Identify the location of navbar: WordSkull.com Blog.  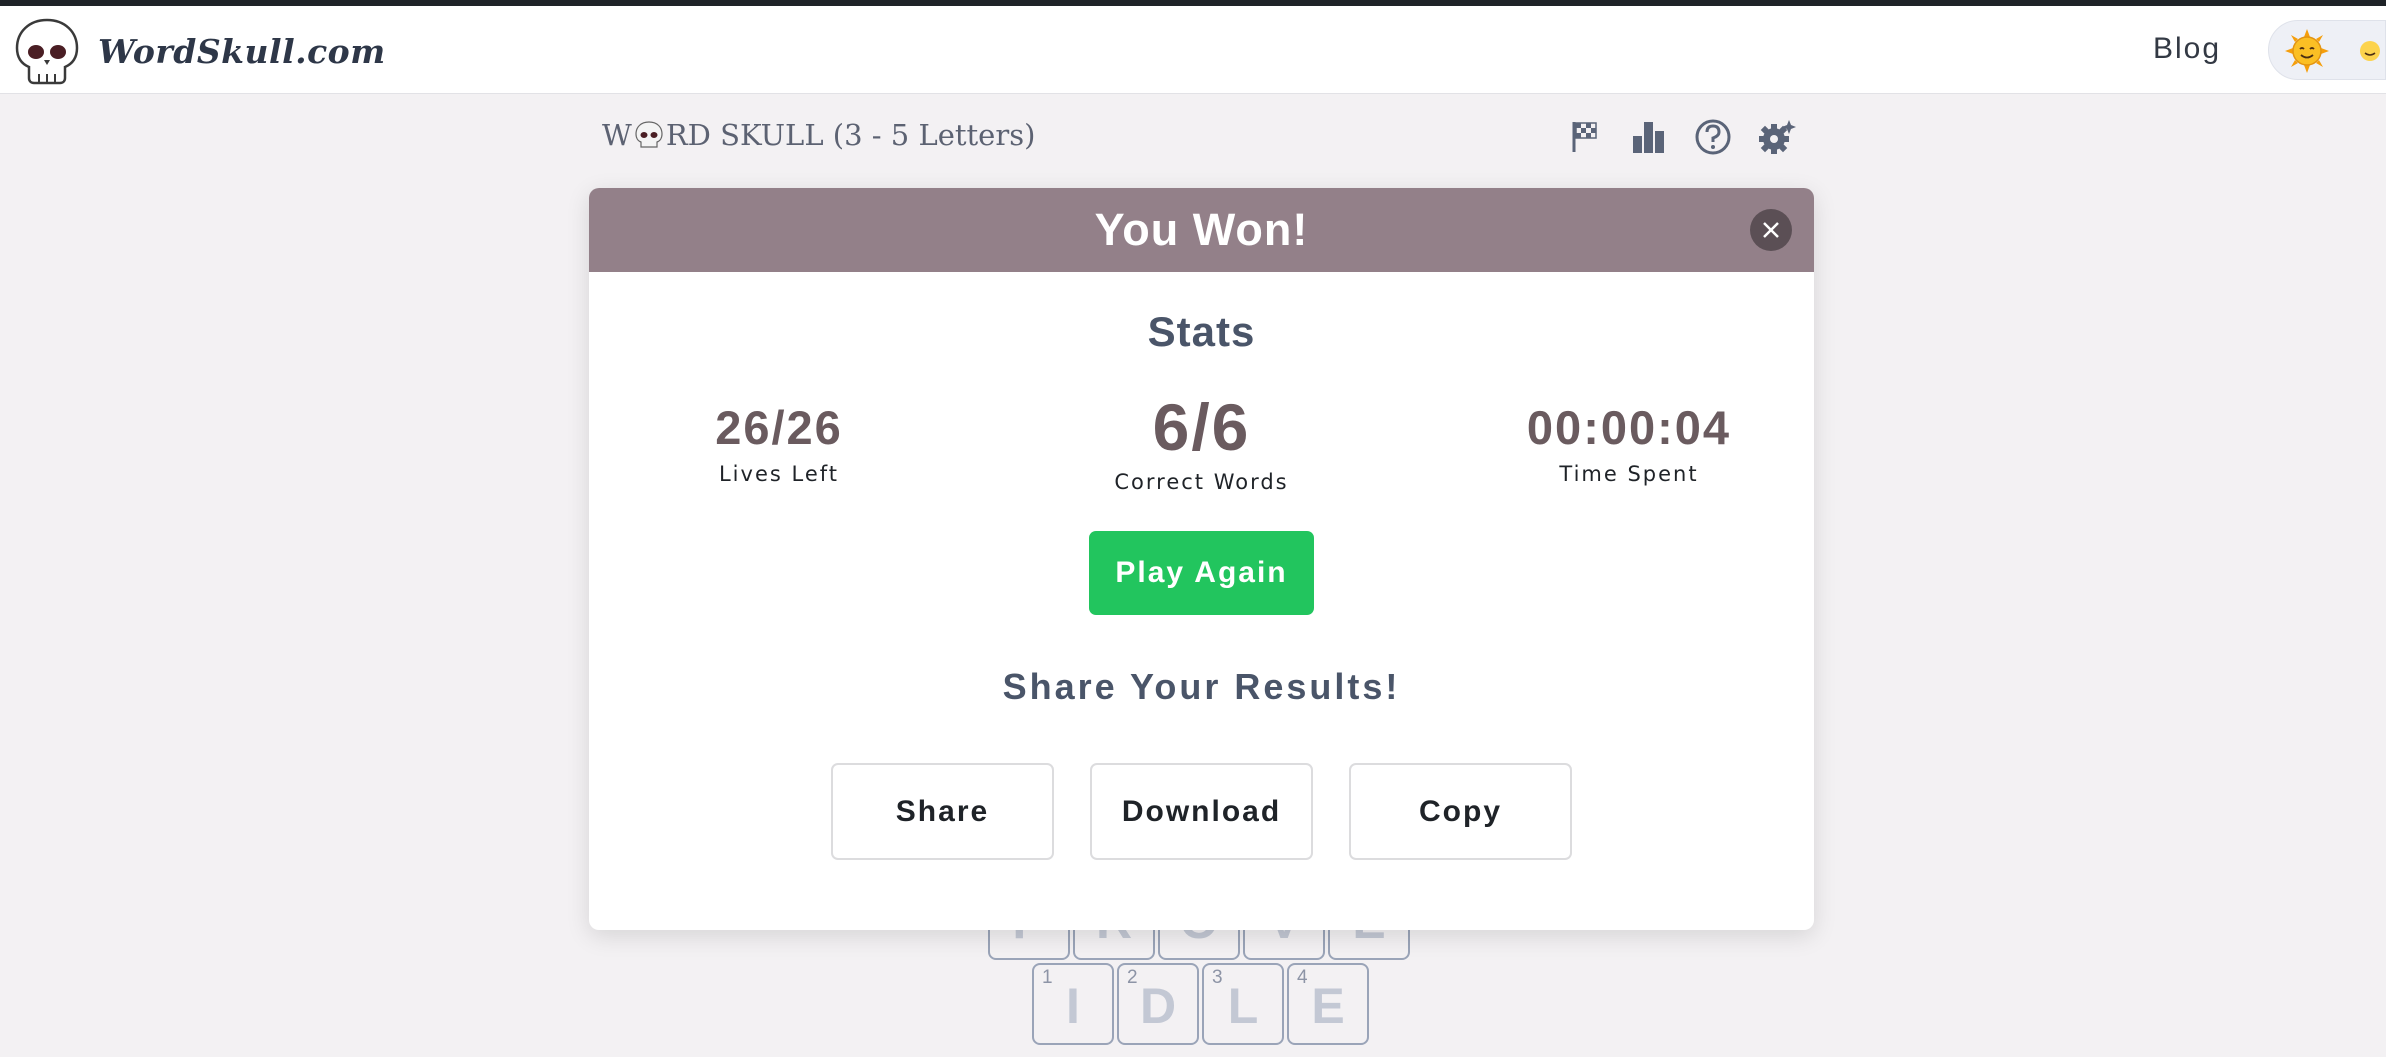
(1193, 50).